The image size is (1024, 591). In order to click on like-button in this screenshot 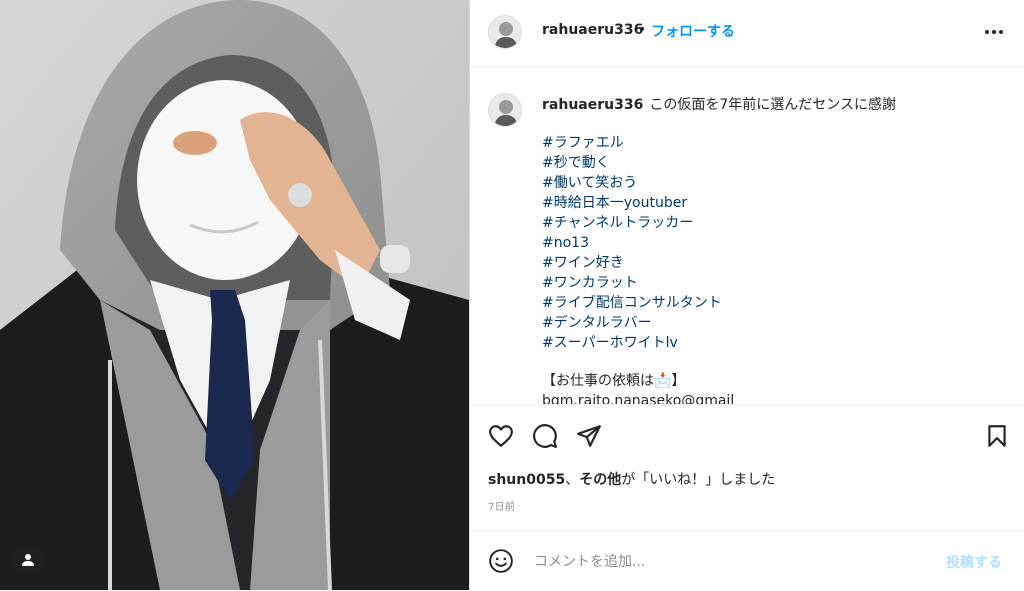, I will do `click(501, 436)`.